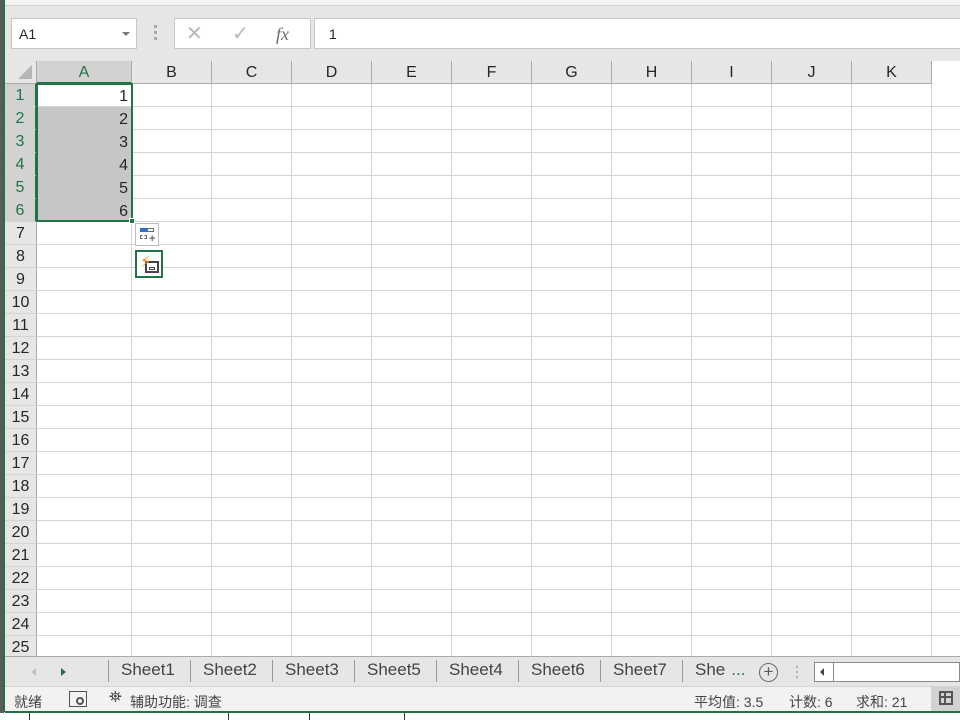 Image resolution: width=960 pixels, height=720 pixels. I want to click on horizontal-scrollbar, so click(887, 672).